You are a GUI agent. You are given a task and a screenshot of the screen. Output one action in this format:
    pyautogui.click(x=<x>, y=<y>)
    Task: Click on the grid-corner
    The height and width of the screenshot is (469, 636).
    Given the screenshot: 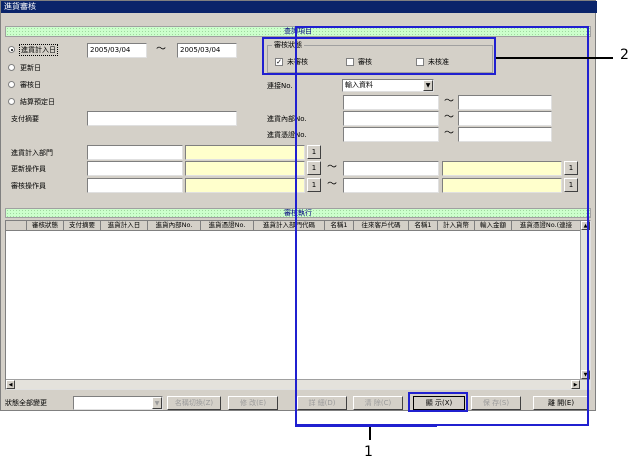 What is the action you would take?
    pyautogui.click(x=16, y=225)
    